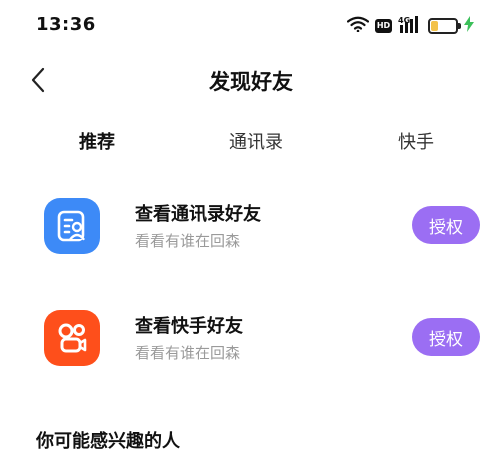 This screenshot has height=475, width=502. I want to click on hd-icon: HD, so click(383, 26).